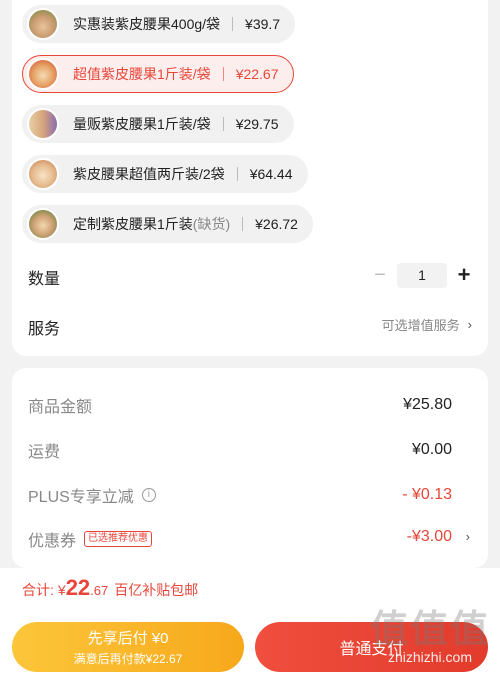 The image size is (500, 683). What do you see at coordinates (263, 24) in the screenshot?
I see `variant-price: ¥39.7` at bounding box center [263, 24].